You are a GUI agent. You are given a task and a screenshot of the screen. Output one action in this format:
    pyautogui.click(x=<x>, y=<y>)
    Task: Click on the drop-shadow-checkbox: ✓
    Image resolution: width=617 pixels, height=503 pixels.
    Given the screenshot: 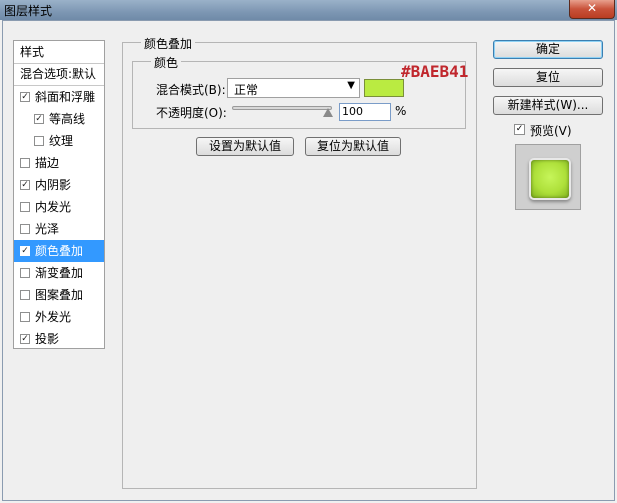 What is the action you would take?
    pyautogui.click(x=25, y=339)
    